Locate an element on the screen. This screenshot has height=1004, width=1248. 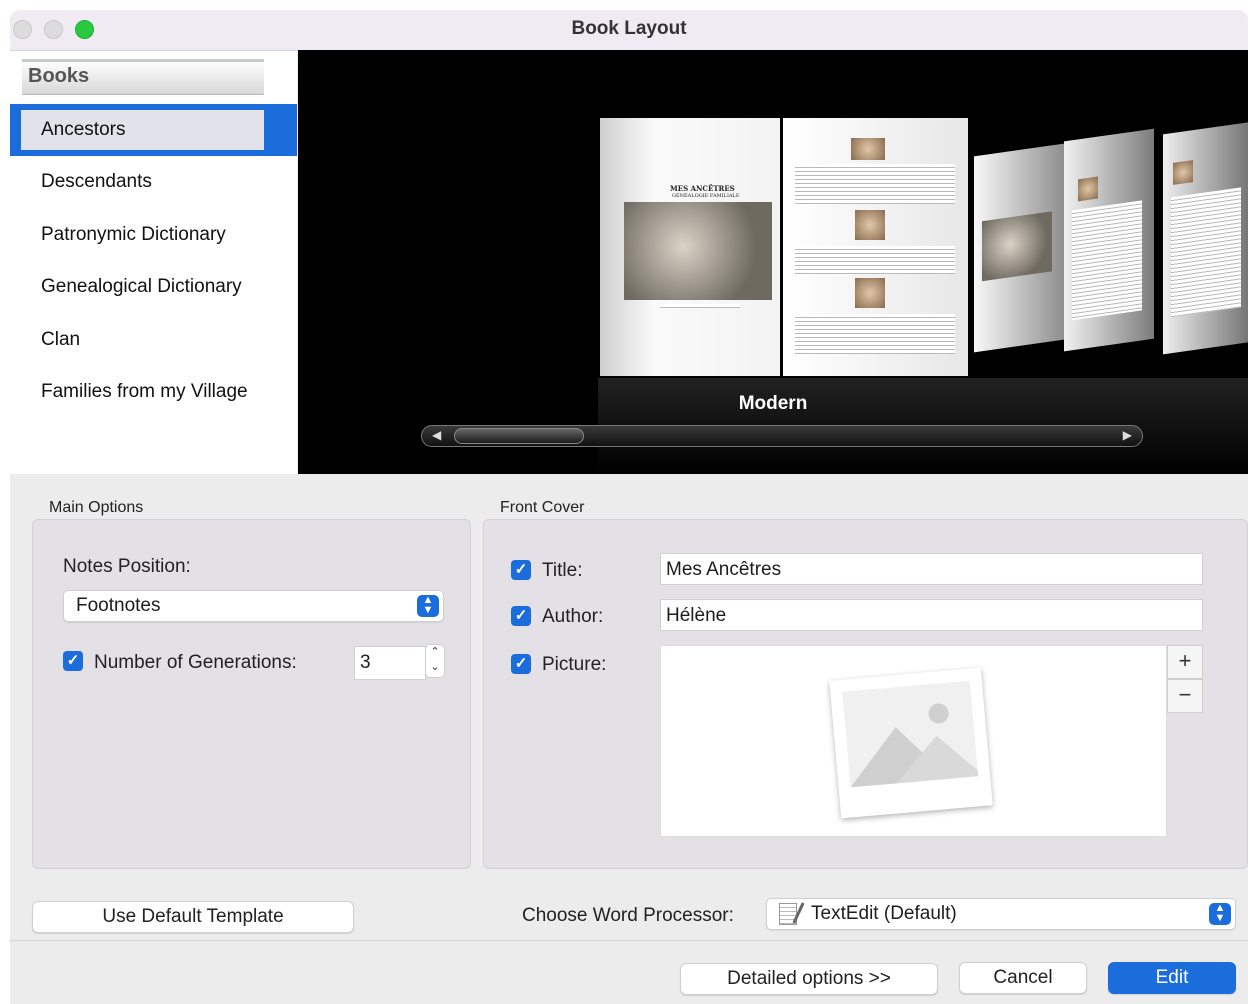
sidebar-item-label: Ancestors is located at coordinates (83, 129).